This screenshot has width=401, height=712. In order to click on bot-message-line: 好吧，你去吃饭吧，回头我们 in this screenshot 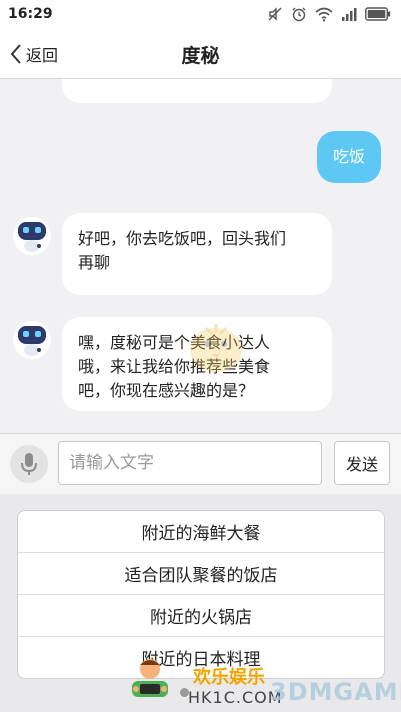, I will do `click(182, 238)`.